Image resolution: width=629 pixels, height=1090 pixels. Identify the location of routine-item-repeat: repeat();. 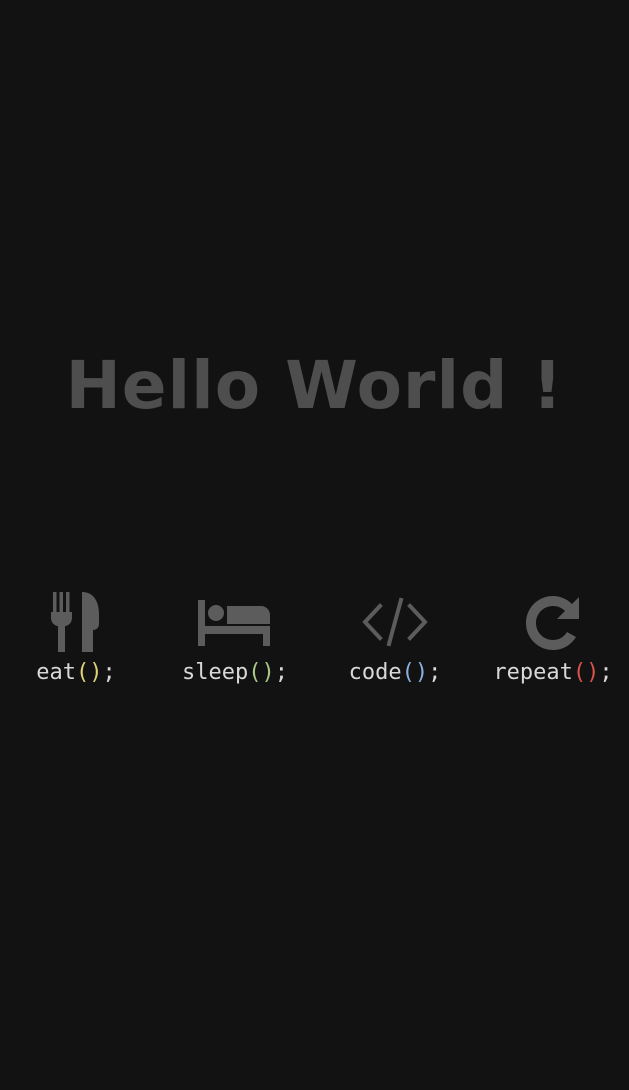
(553, 643).